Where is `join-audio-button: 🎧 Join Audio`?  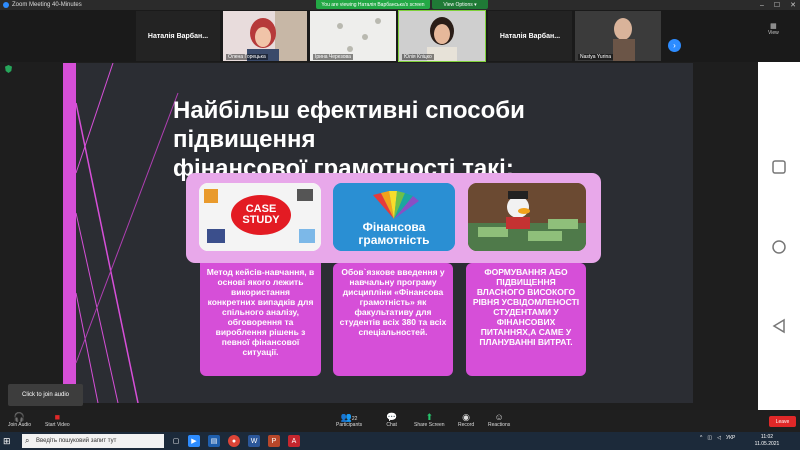
join-audio-button: 🎧 Join Audio is located at coordinates (19, 420).